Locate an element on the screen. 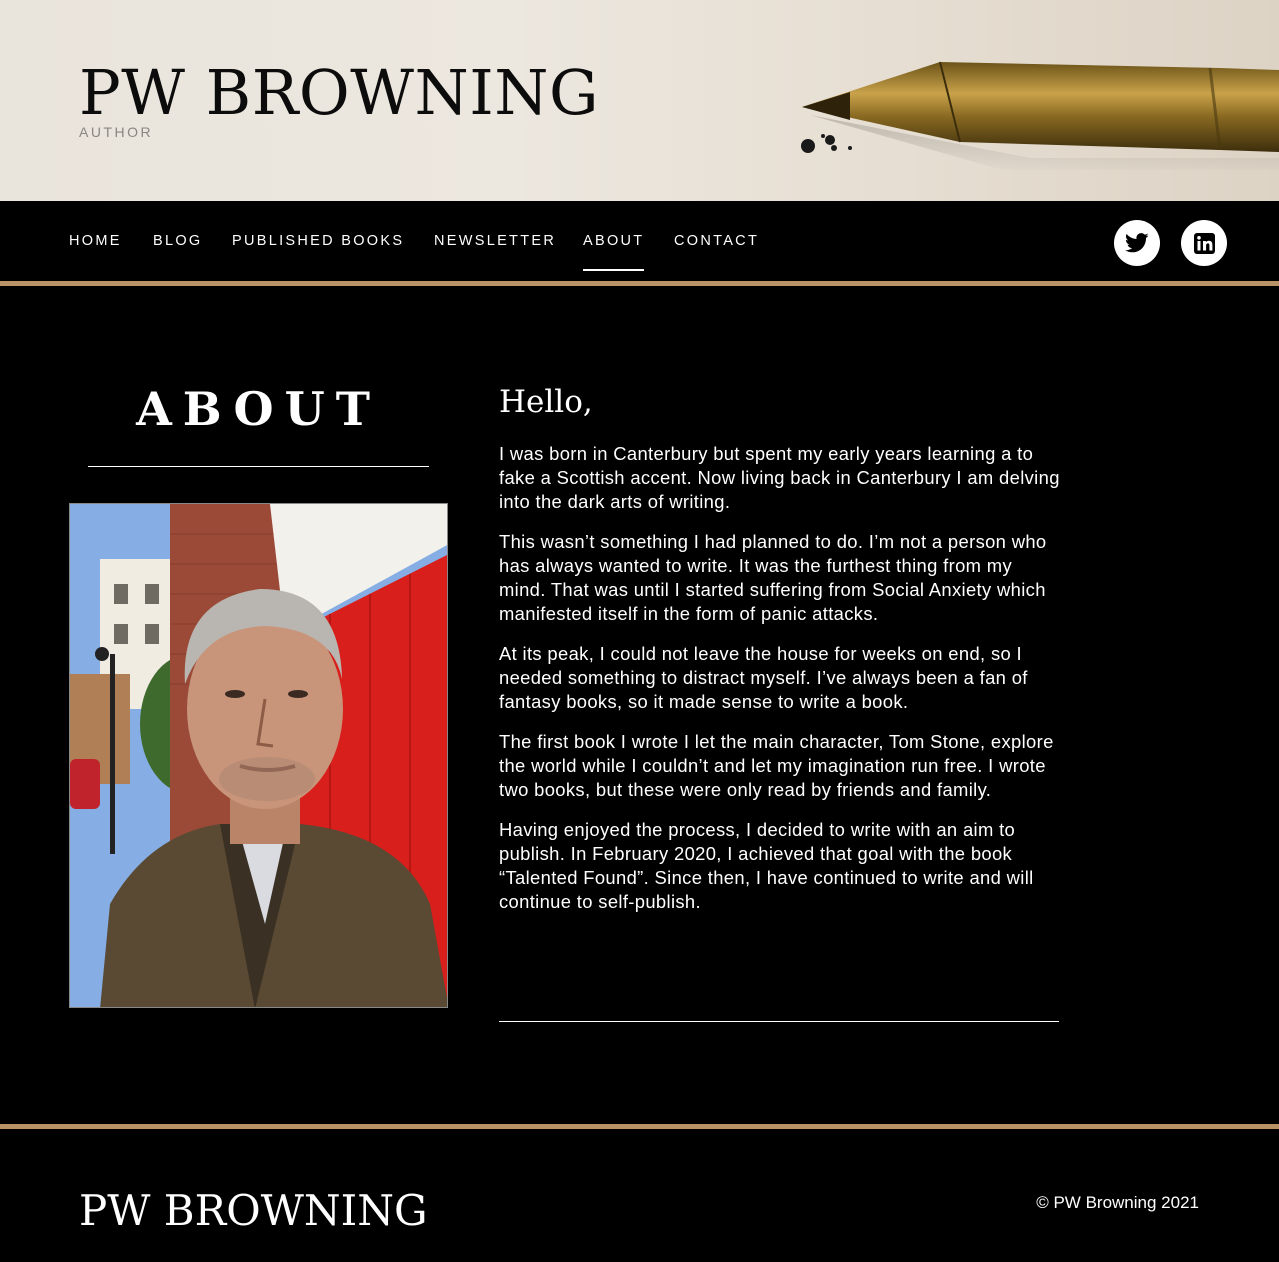  about-heading: ABOUT is located at coordinates (258, 409).